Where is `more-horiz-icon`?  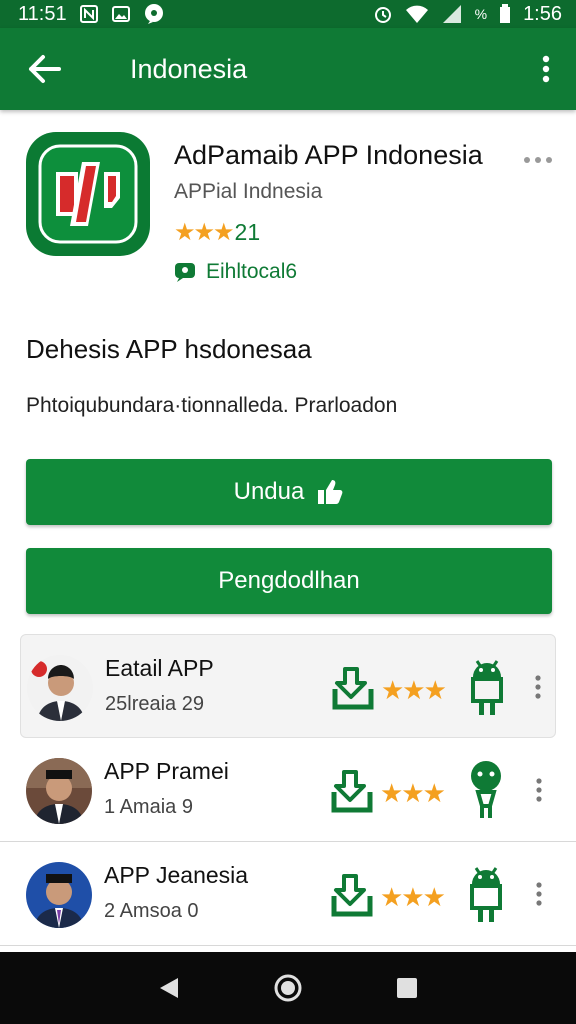 more-horiz-icon is located at coordinates (538, 160).